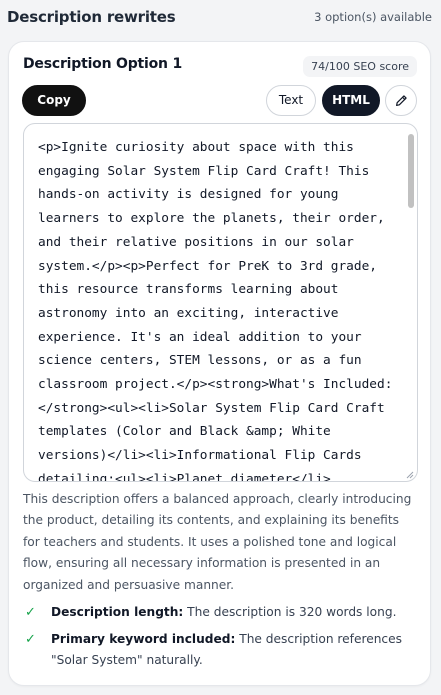 This screenshot has width=441, height=695. What do you see at coordinates (410, 475) in the screenshot?
I see `resize-handle-icon` at bounding box center [410, 475].